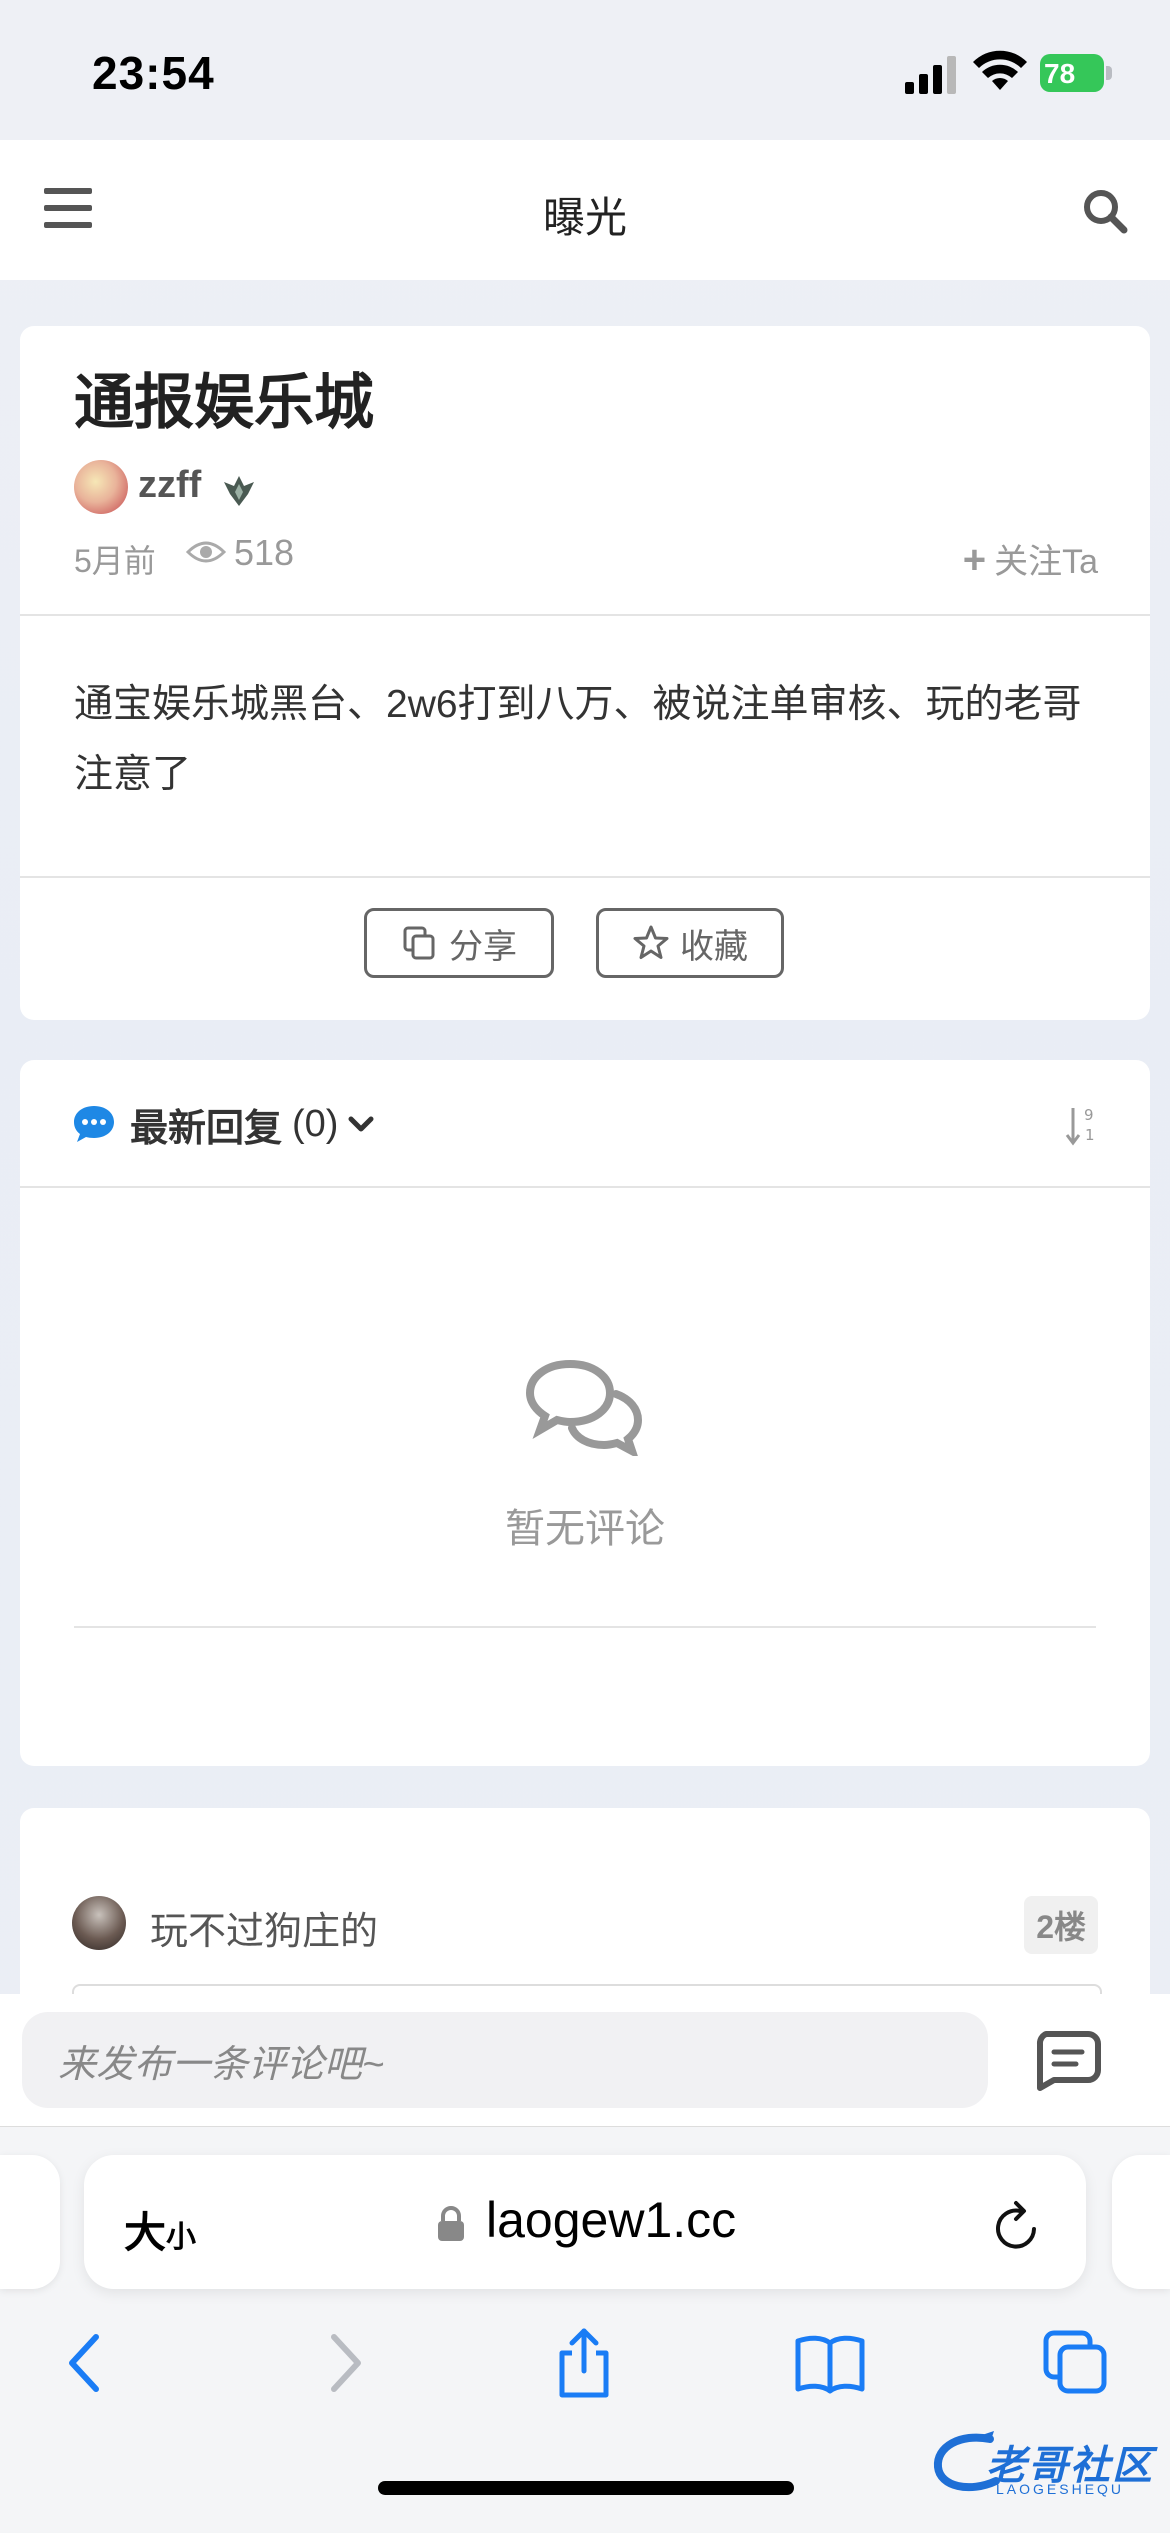 Image resolution: width=1170 pixels, height=2533 pixels. What do you see at coordinates (264, 552) in the screenshot?
I see `view-count: 518` at bounding box center [264, 552].